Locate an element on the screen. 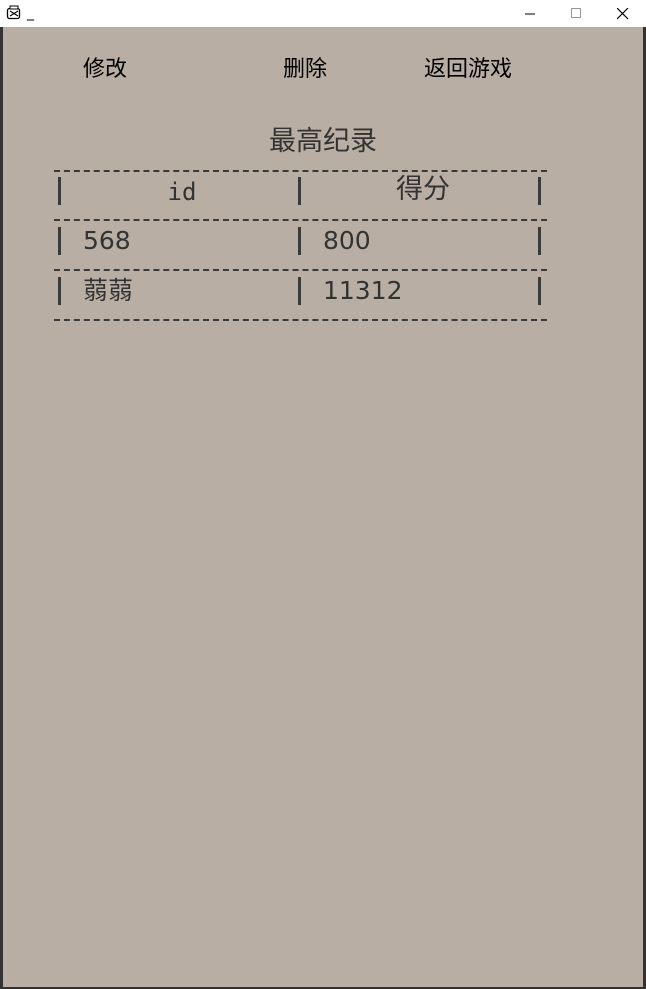 This screenshot has width=646, height=989. row-id: 蒻蒻 is located at coordinates (108, 290).